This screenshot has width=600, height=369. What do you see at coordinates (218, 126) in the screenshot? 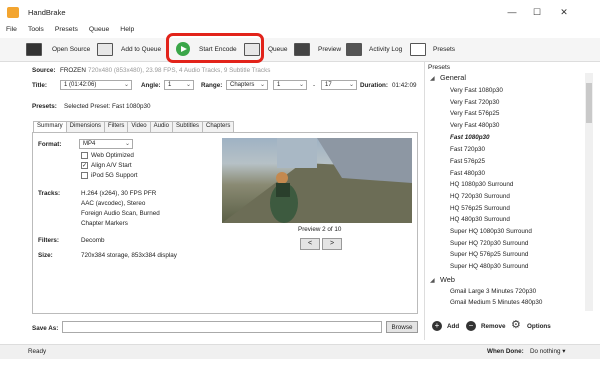
I see `tab-chapters: Chapters` at bounding box center [218, 126].